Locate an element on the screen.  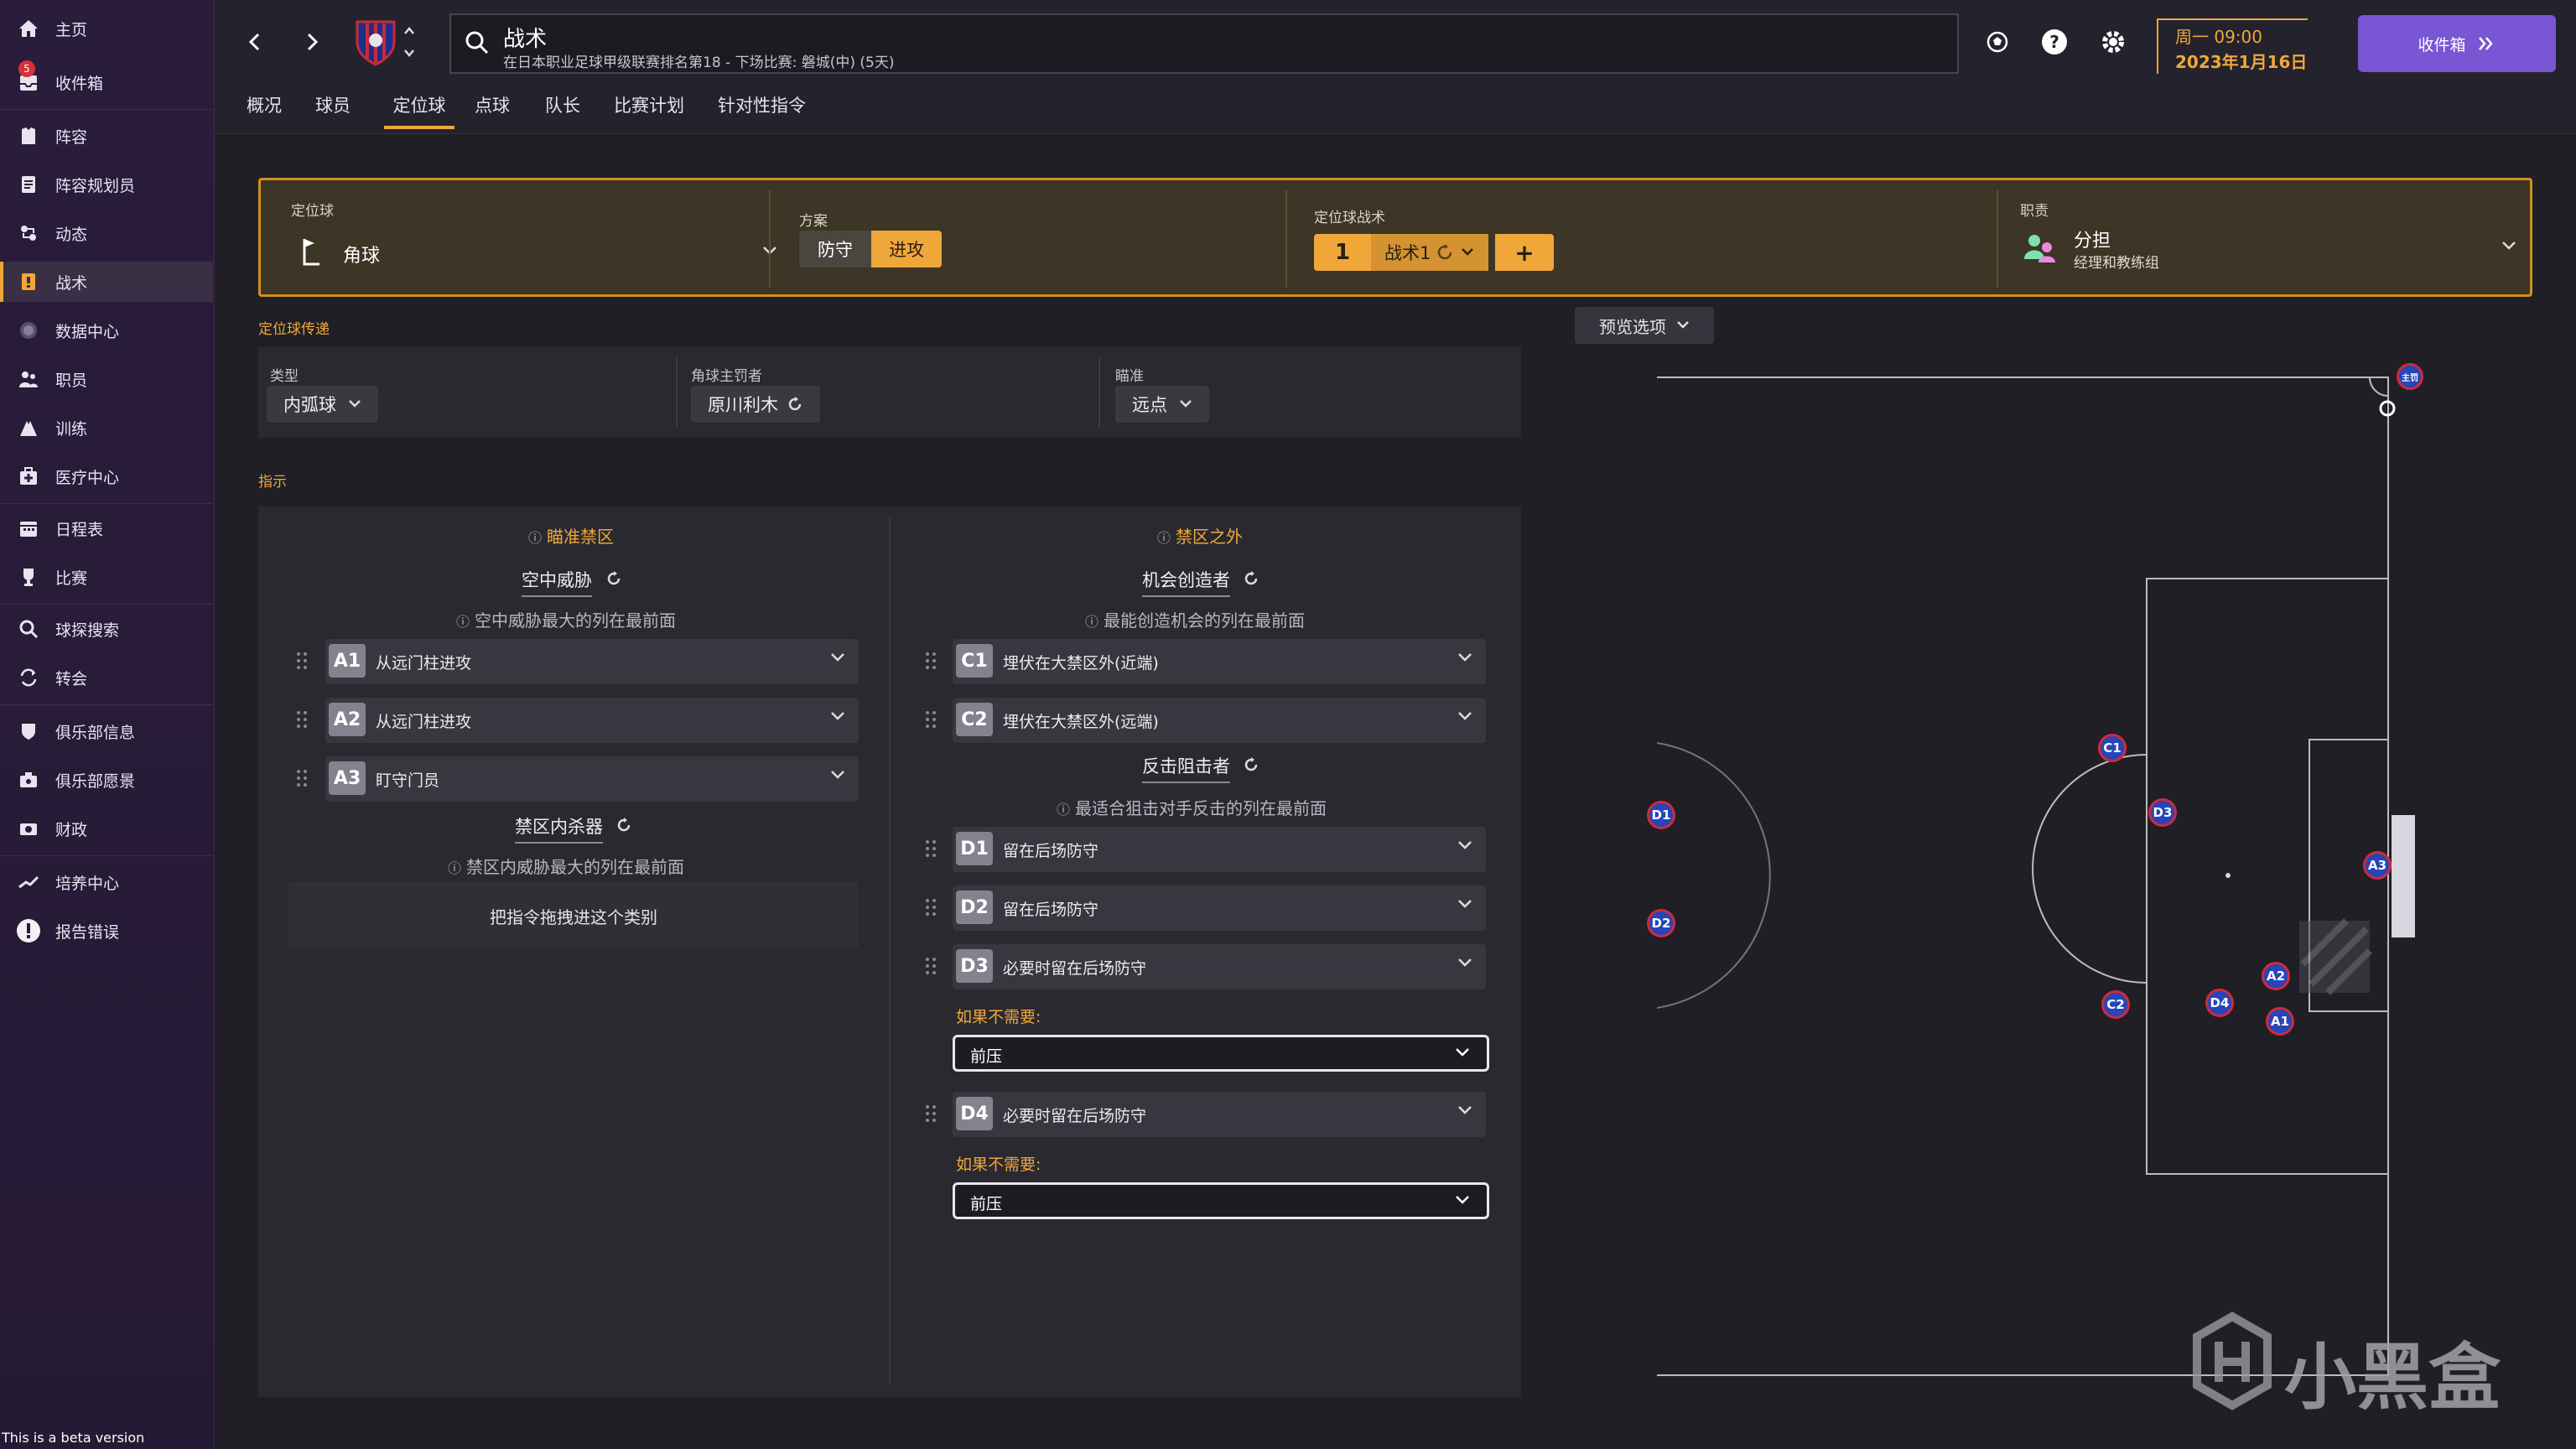
sidebar-item-club-vision: 俱乐部愿景 is located at coordinates (106, 780).